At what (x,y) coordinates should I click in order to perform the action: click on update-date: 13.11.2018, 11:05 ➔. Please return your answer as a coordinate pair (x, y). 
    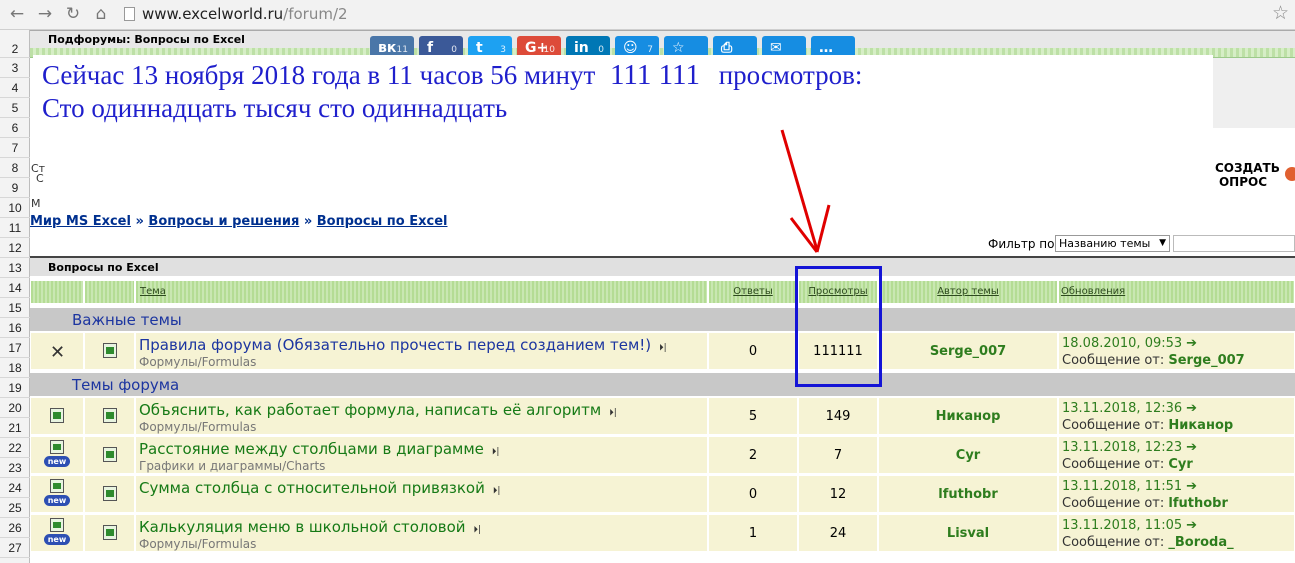
    Looking at the image, I should click on (1130, 525).